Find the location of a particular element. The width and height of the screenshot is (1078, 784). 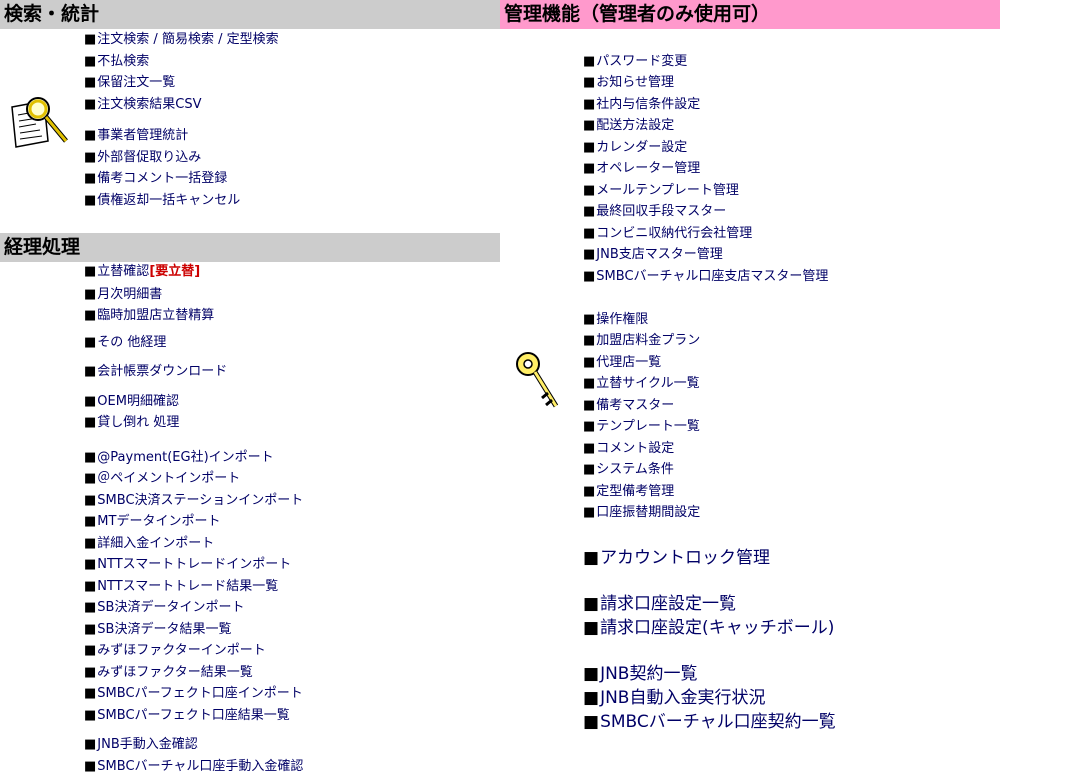

accounting-link: ■月次明細書 is located at coordinates (123, 295).